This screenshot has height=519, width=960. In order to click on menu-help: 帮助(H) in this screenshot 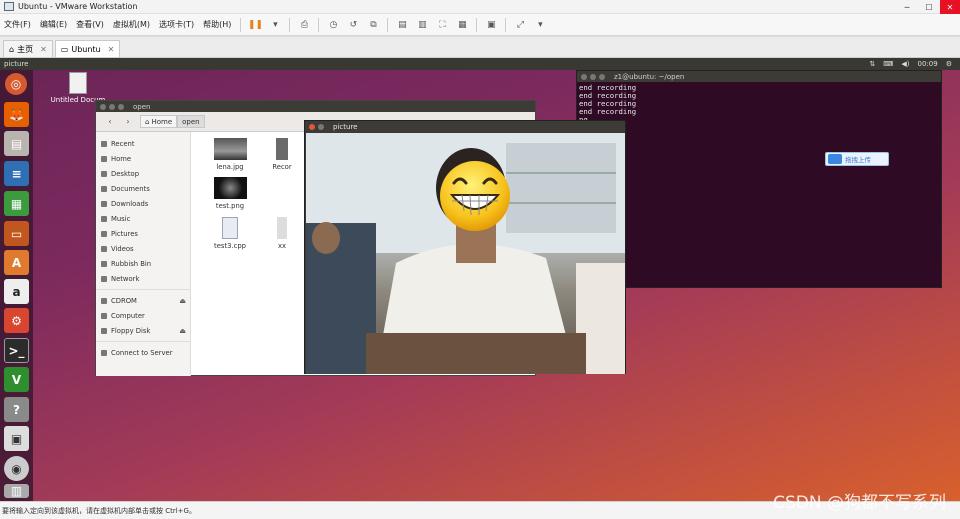, I will do `click(217, 24)`.